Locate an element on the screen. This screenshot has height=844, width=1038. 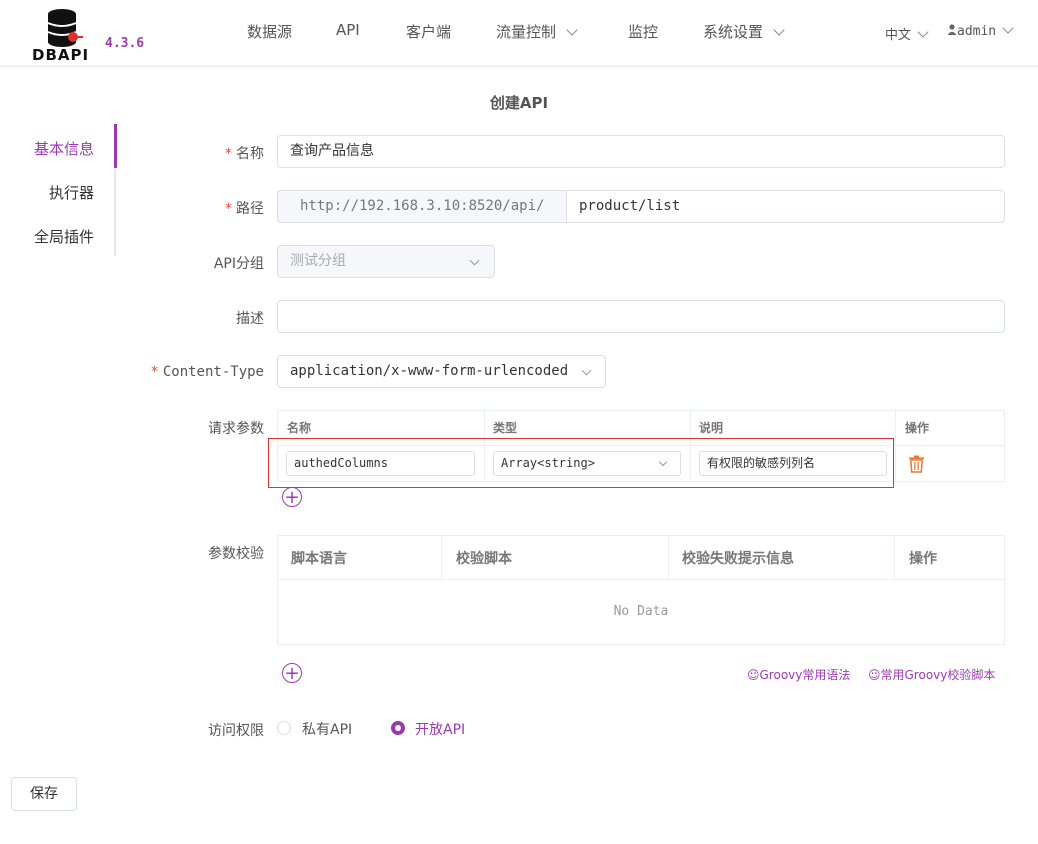
description-label: 描述 is located at coordinates (250, 319).